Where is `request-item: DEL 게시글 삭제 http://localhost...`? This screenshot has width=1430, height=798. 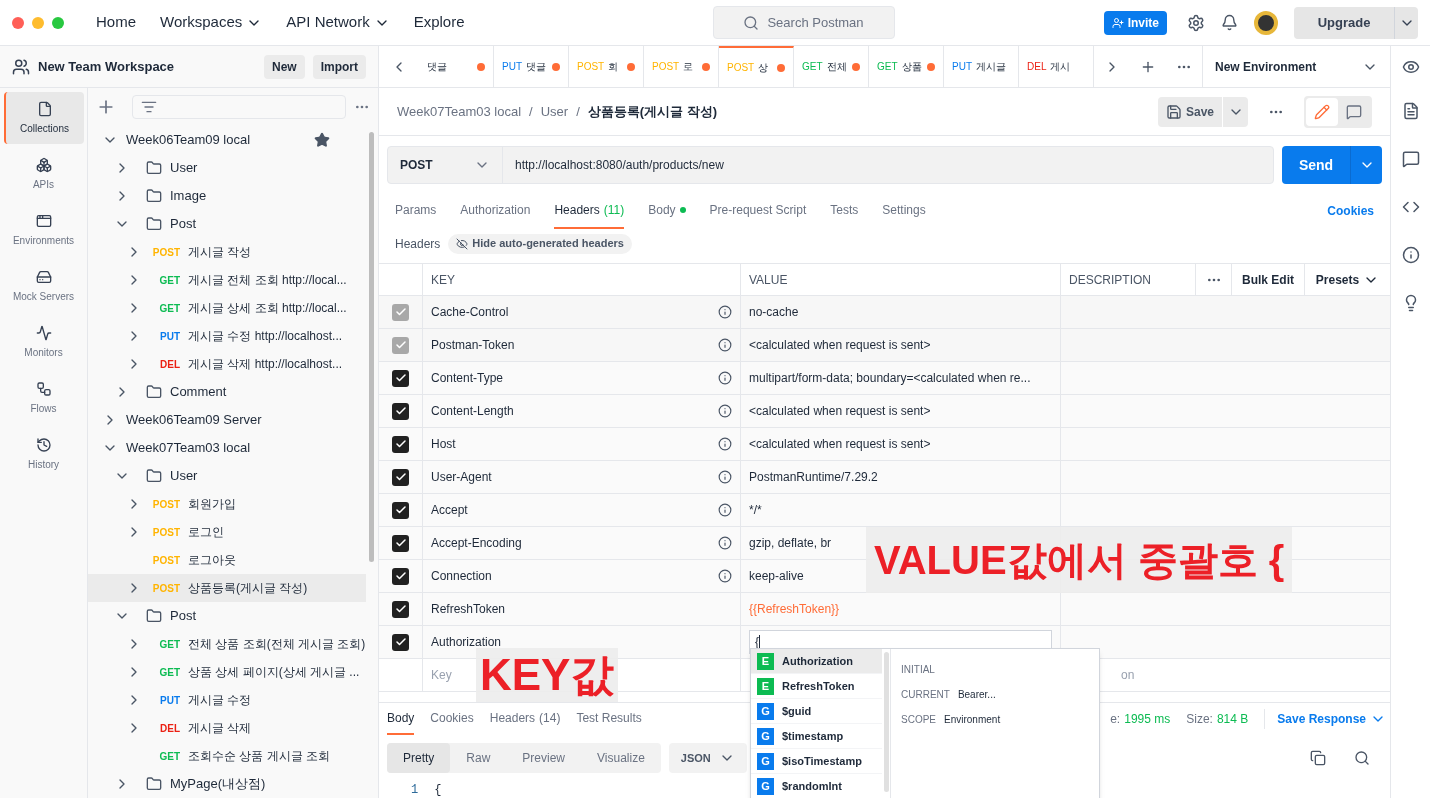 request-item: DEL 게시글 삭제 http://localhost... is located at coordinates (227, 364).